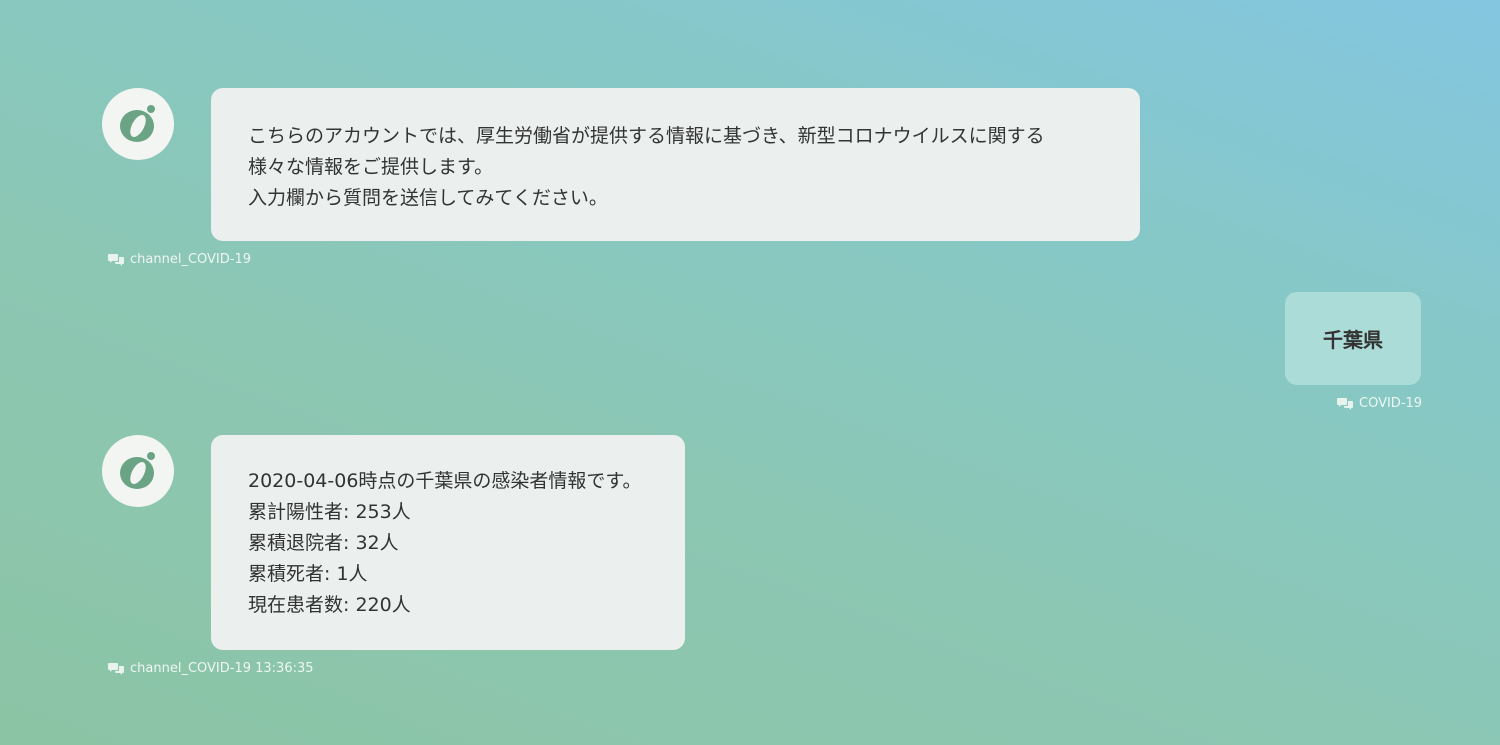 Image resolution: width=1500 pixels, height=745 pixels. I want to click on message-meta: channel_COVID-19, so click(179, 259).